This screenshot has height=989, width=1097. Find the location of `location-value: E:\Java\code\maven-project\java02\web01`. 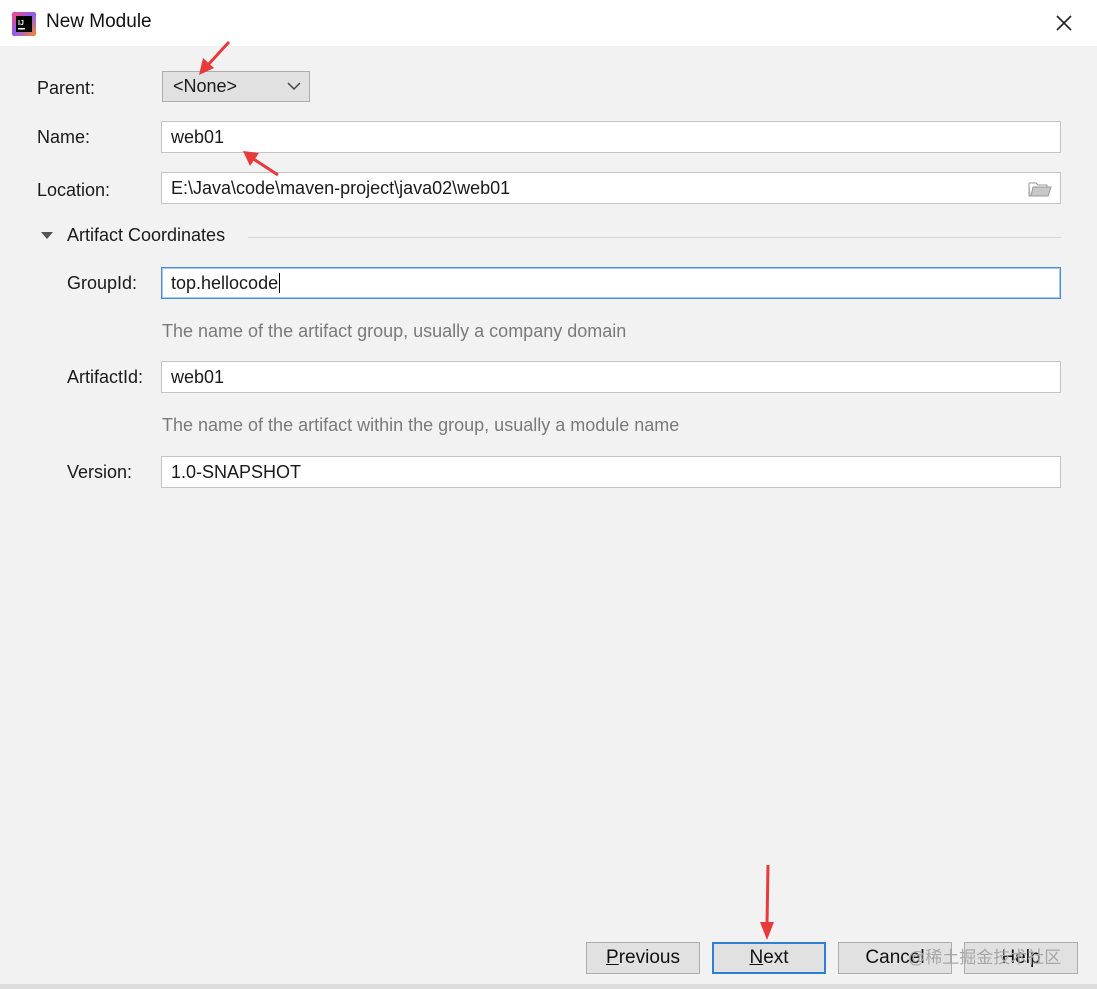

location-value: E:\Java\code\maven-project\java02\web01 is located at coordinates (341, 187).